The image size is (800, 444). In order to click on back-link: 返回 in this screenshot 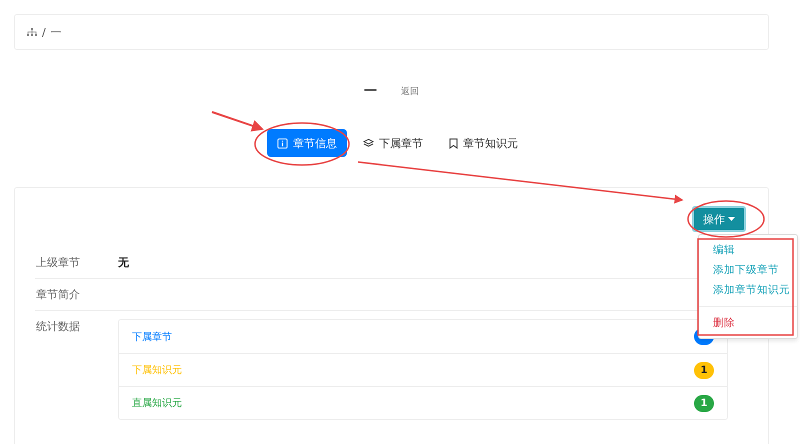, I will do `click(410, 91)`.